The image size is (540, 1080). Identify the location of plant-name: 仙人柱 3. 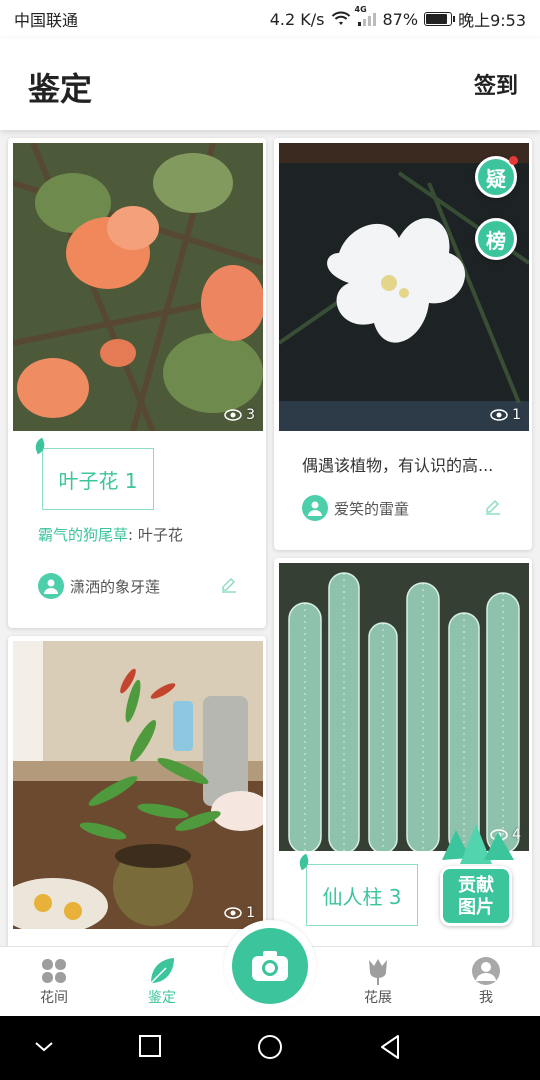
(362, 896).